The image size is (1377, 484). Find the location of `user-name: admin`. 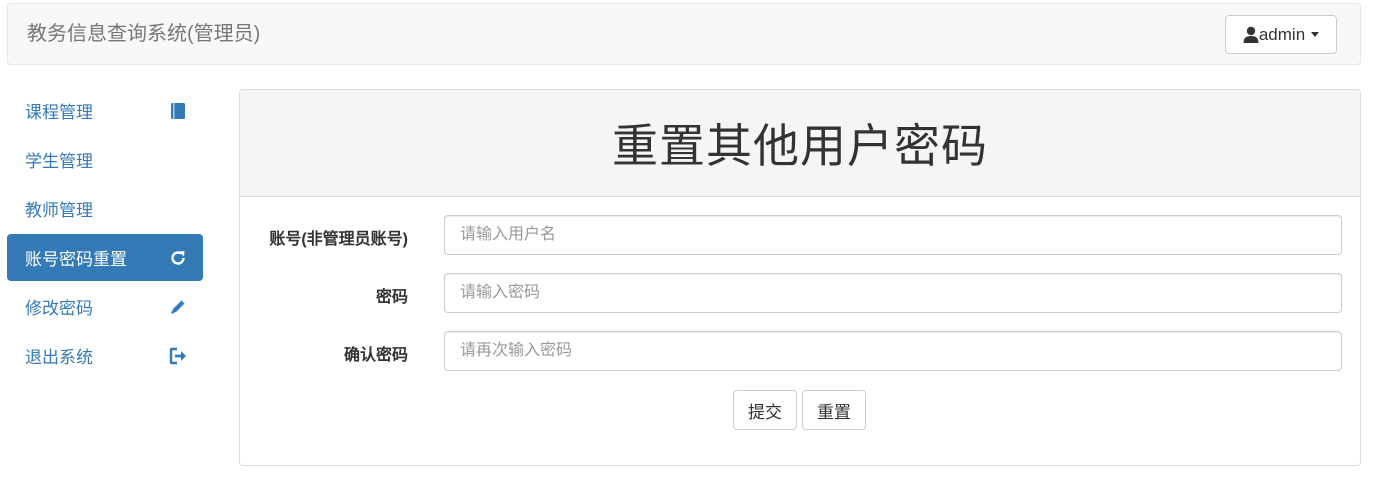

user-name: admin is located at coordinates (1282, 34).